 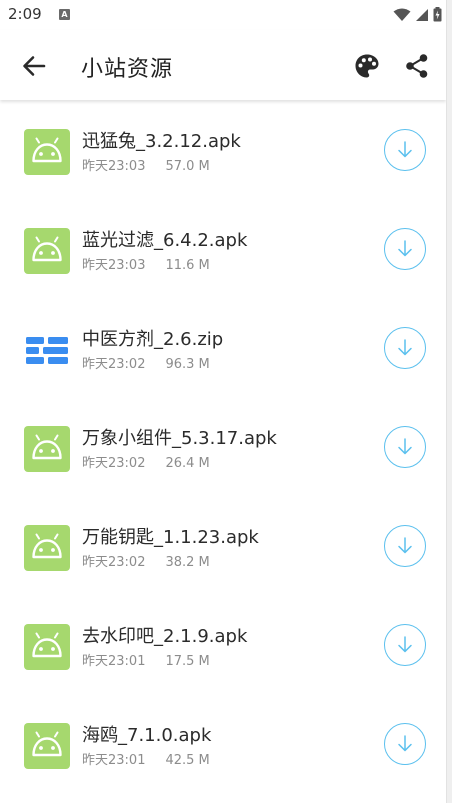 I want to click on file-meta: 昨天23:02 96.3 M, so click(x=146, y=362).